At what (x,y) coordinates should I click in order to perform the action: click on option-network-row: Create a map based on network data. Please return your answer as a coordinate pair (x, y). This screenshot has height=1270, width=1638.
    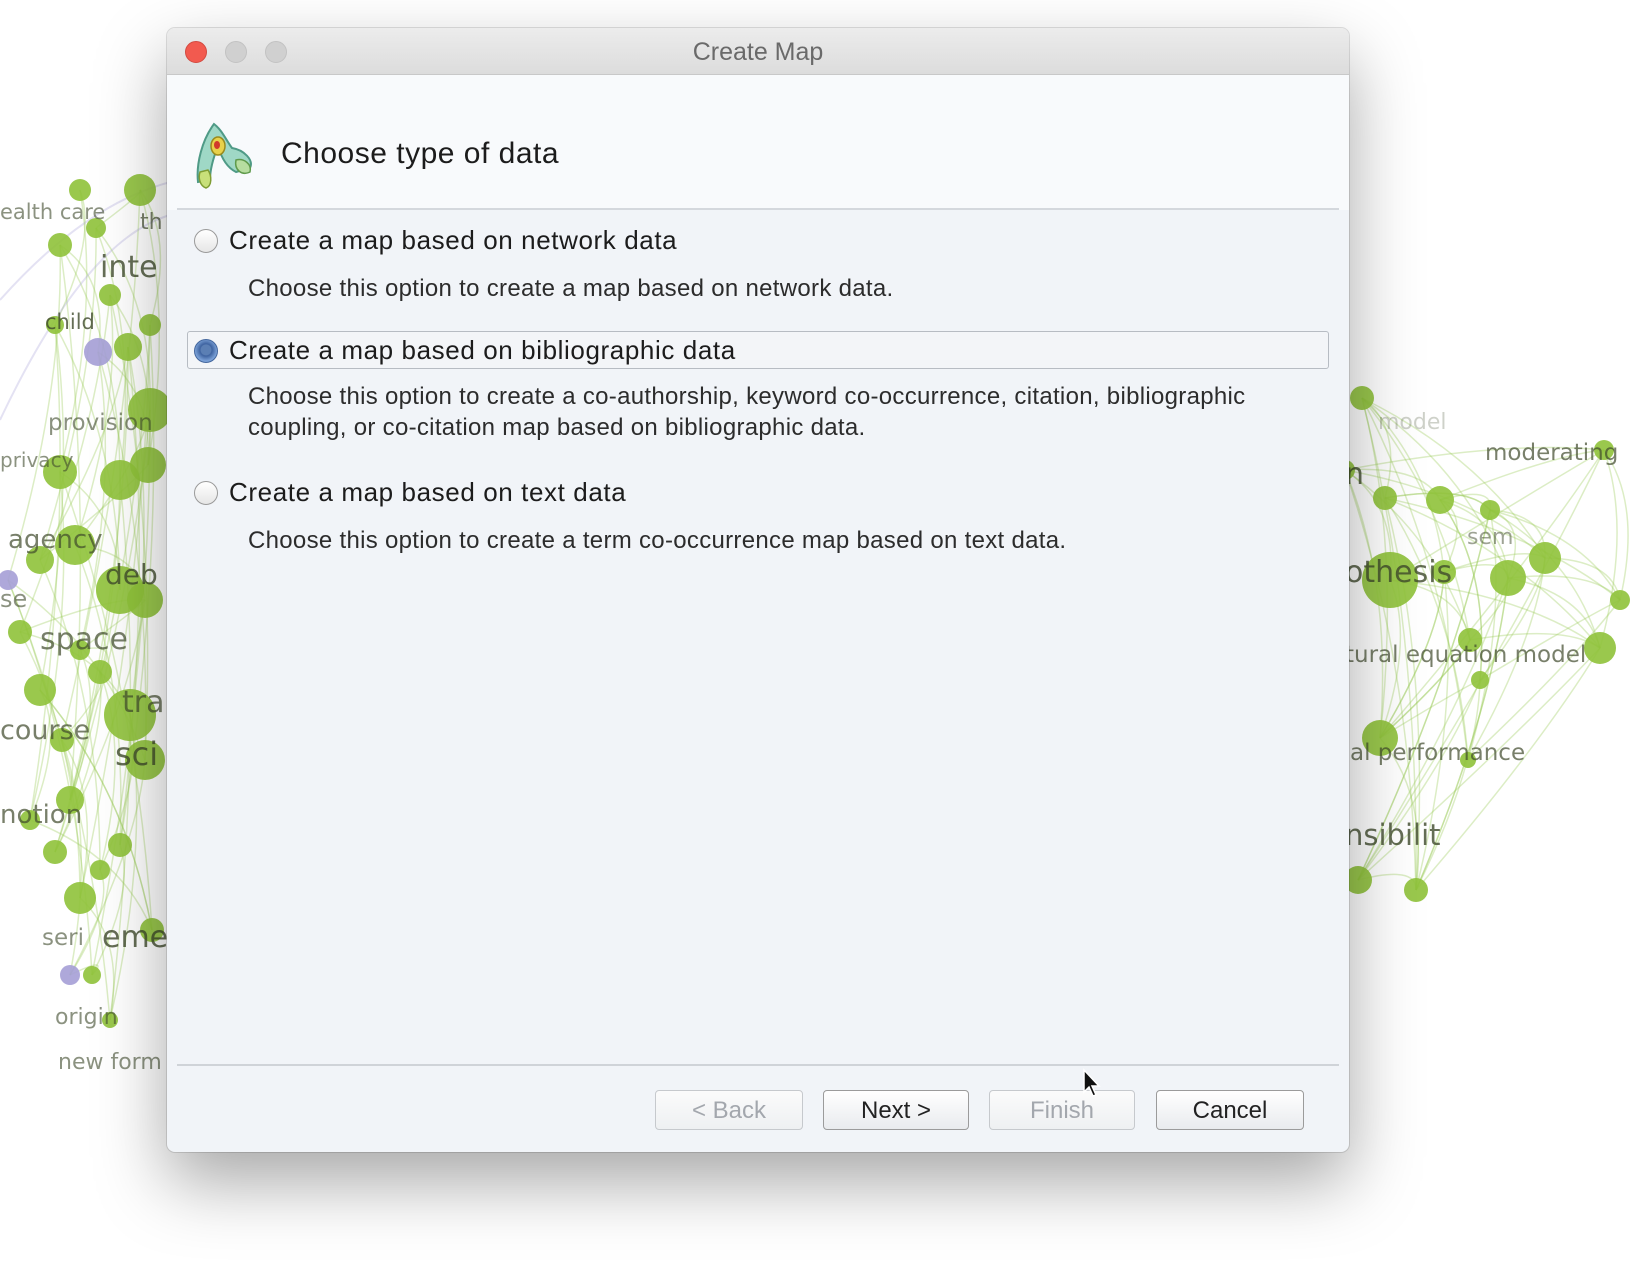
    Looking at the image, I should click on (758, 240).